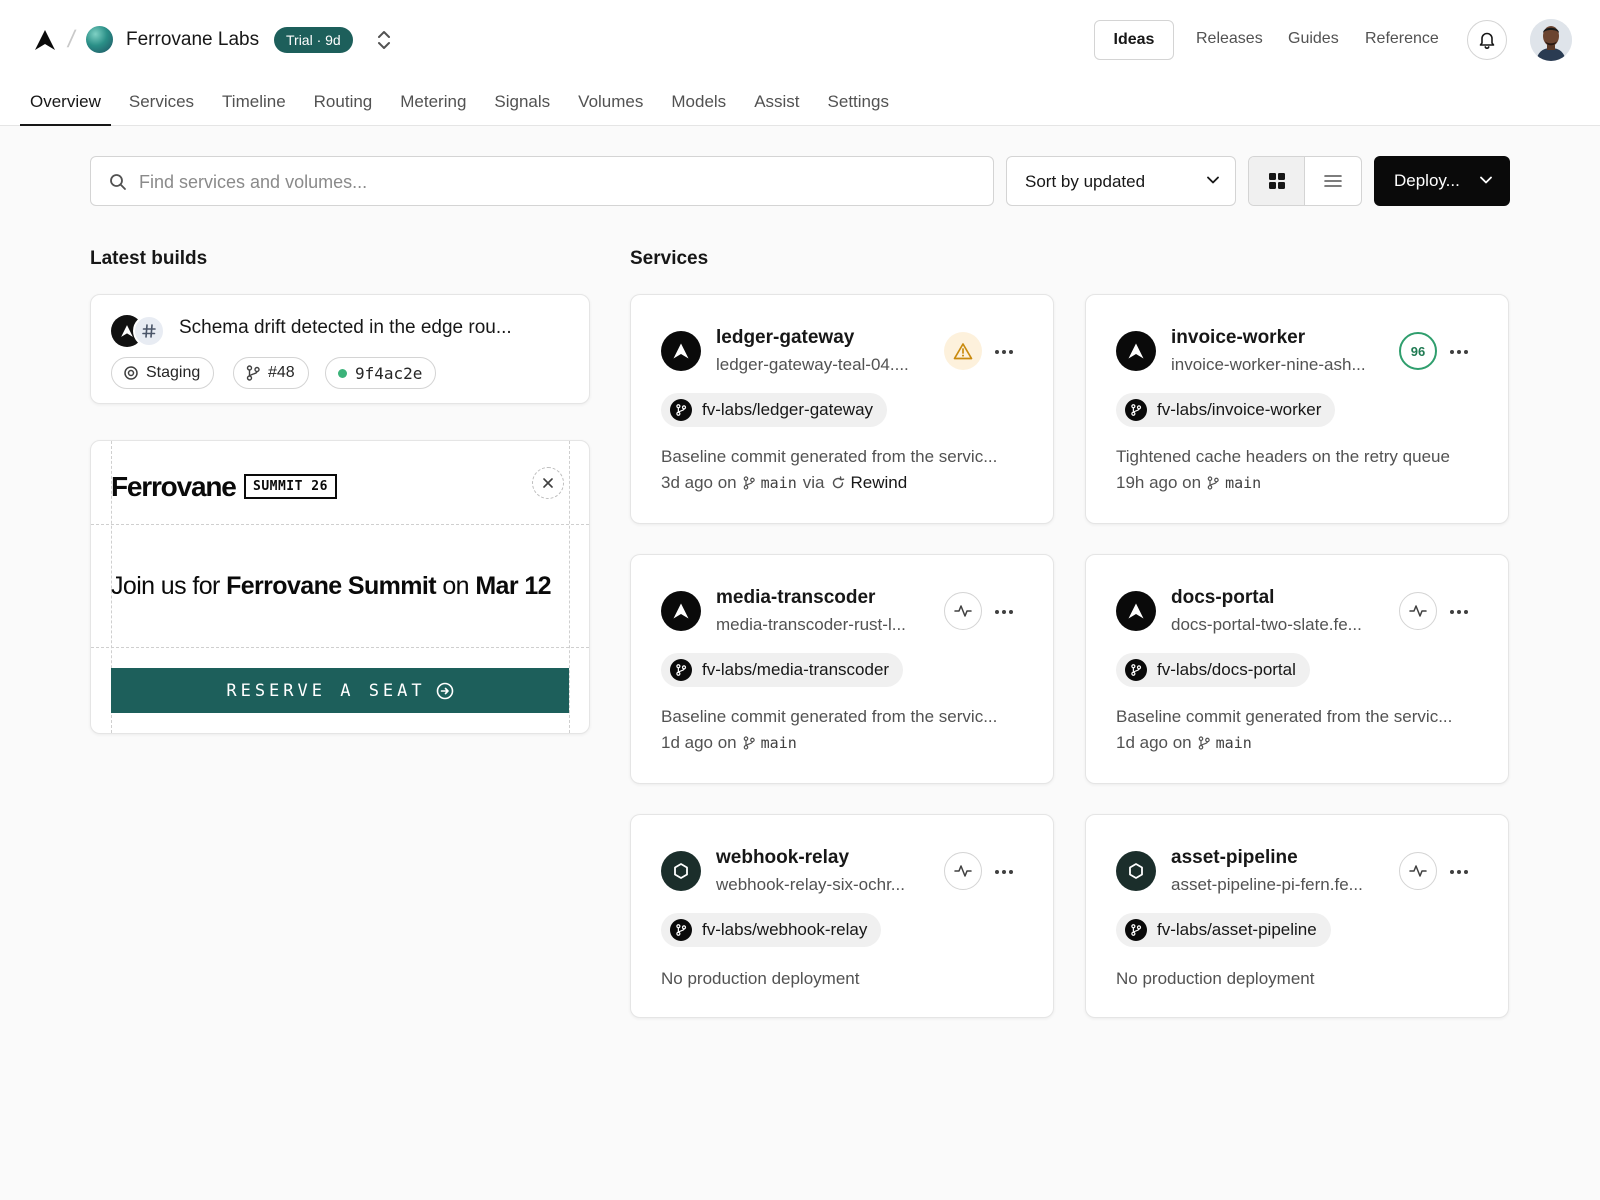 The image size is (1600, 1200). I want to click on service-name: asset-pipeline, so click(1234, 858).